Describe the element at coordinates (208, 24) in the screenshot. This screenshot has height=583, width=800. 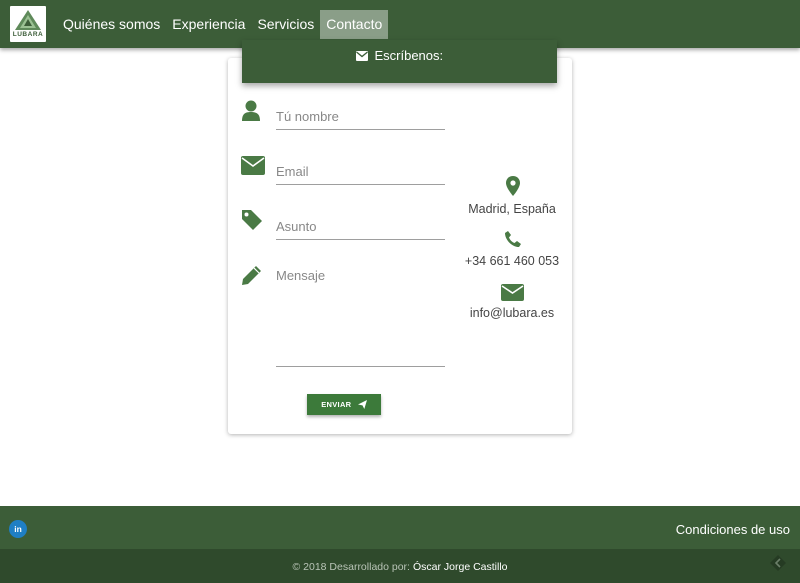
I see `nav-item-experiencia: Experiencia` at that location.